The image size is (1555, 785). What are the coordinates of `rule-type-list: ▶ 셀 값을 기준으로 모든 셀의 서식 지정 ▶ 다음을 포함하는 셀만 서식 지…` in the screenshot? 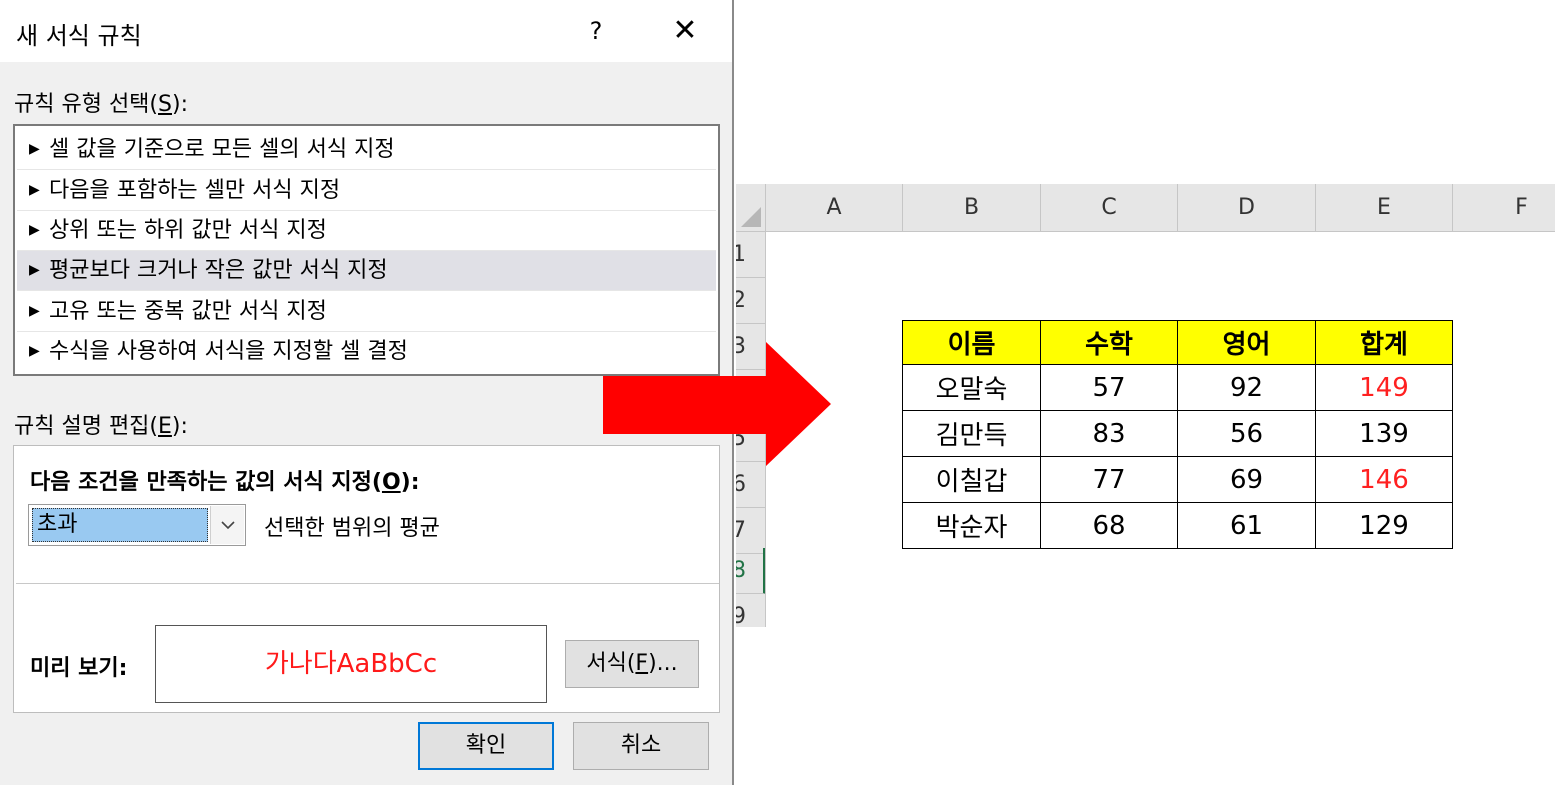 It's located at (366, 250).